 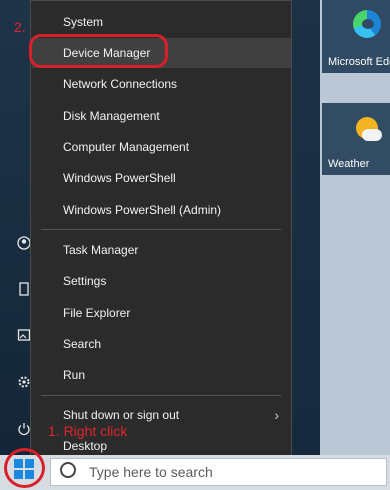 I want to click on tile-microsoft-edge: Microsoft Edge, so click(x=356, y=36).